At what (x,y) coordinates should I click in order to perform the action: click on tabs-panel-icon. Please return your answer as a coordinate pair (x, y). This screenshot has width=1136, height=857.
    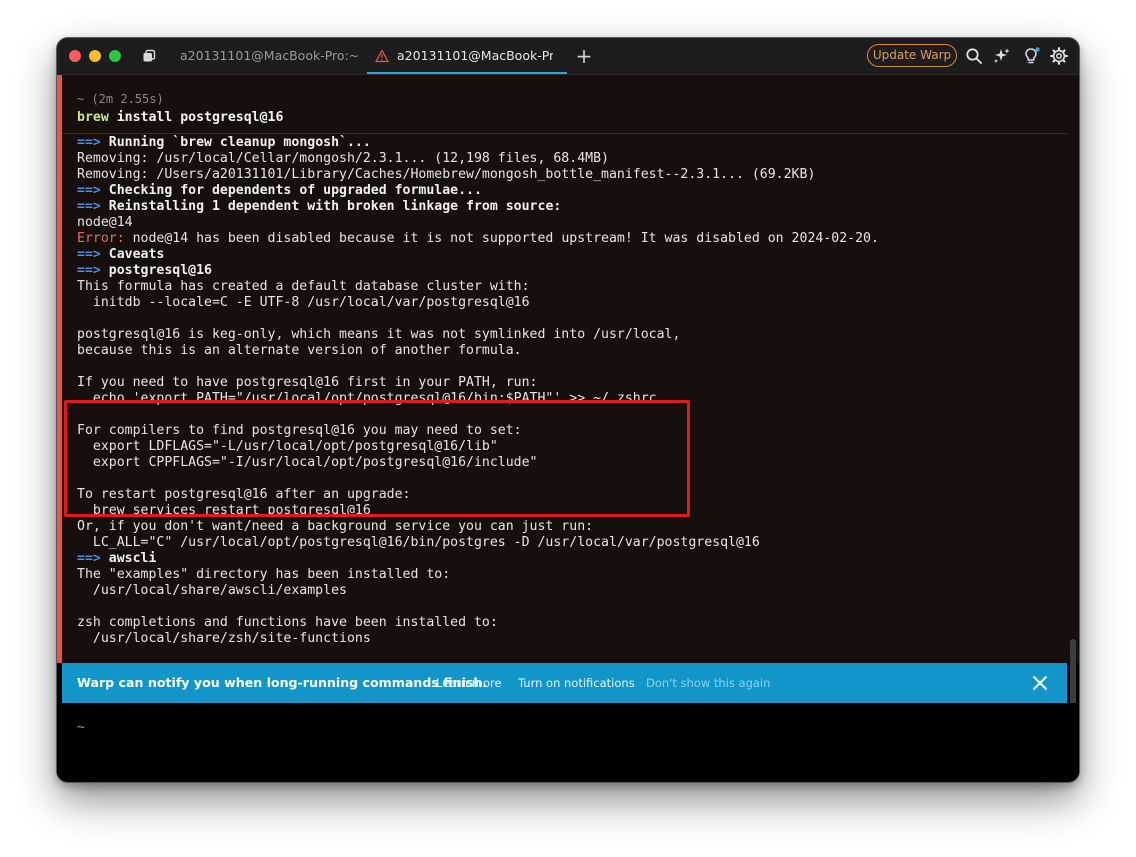
    Looking at the image, I should click on (149, 56).